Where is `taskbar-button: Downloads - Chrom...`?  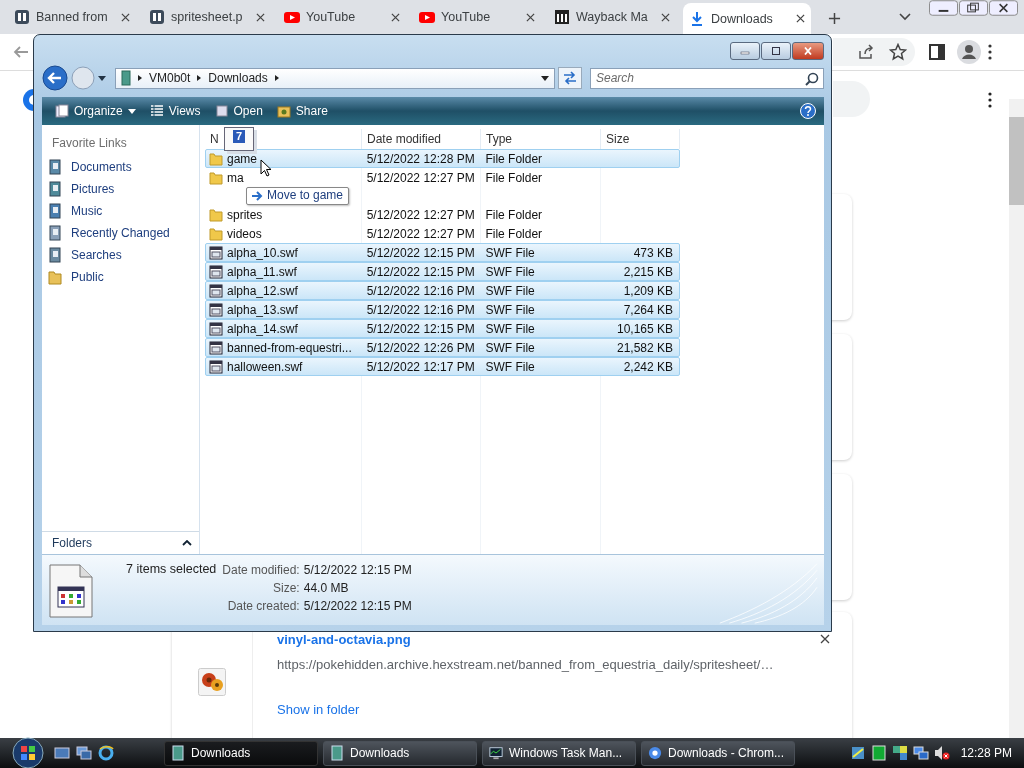
taskbar-button: Downloads - Chrom... is located at coordinates (718, 753).